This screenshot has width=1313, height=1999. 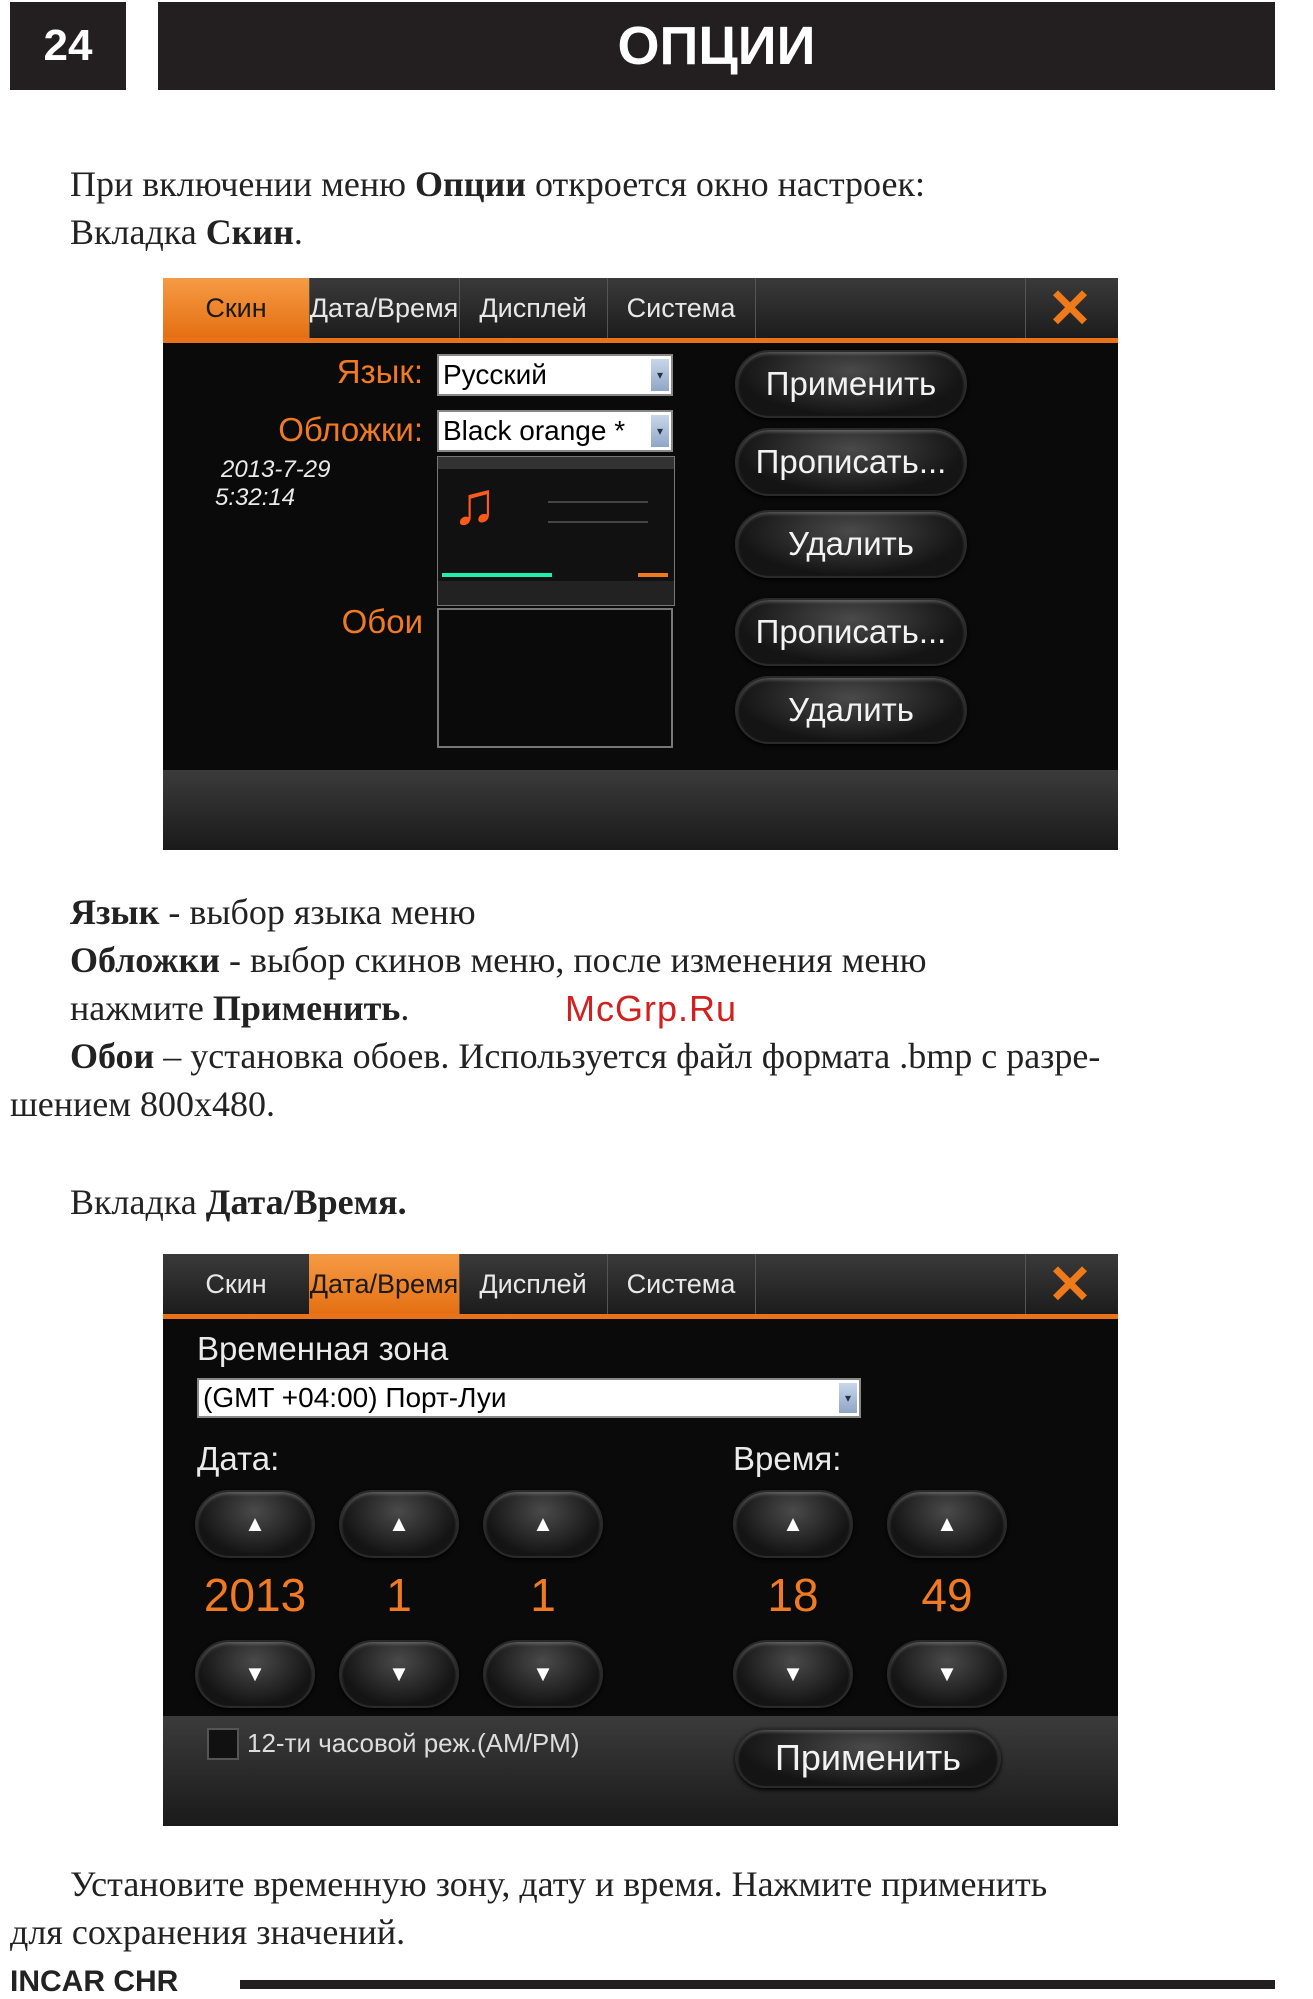 What do you see at coordinates (471, 184) in the screenshot?
I see `intro-term: Опции` at bounding box center [471, 184].